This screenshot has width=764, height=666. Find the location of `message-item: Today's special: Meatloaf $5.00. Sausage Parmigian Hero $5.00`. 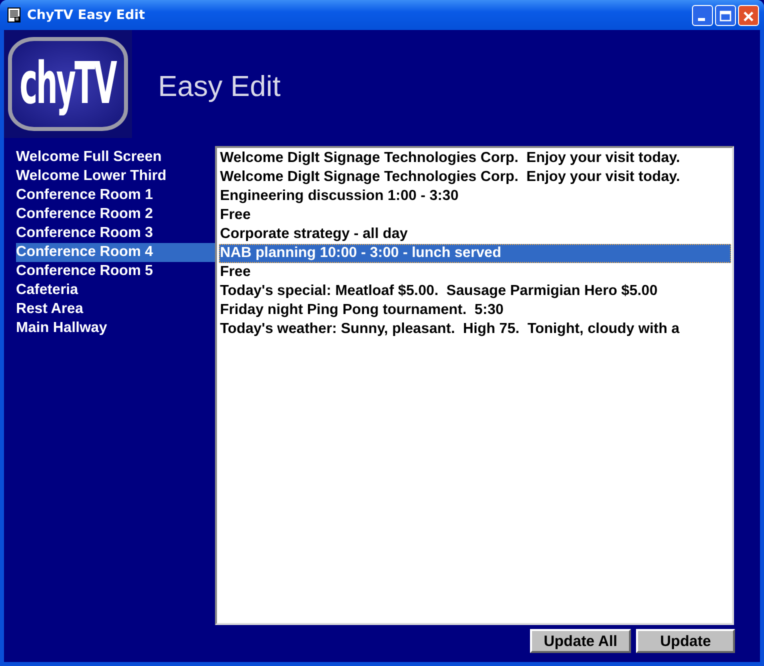

message-item: Today's special: Meatloaf $5.00. Sausage Parmigian Hero $5.00 is located at coordinates (475, 291).